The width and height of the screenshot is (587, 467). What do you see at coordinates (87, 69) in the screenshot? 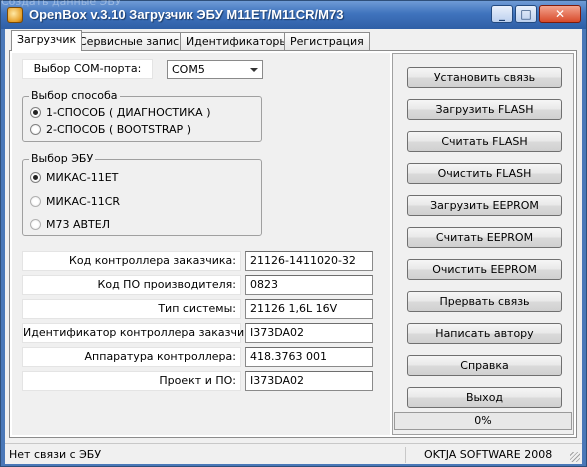
I see `com-port-label: Выбор COM-порта:` at bounding box center [87, 69].